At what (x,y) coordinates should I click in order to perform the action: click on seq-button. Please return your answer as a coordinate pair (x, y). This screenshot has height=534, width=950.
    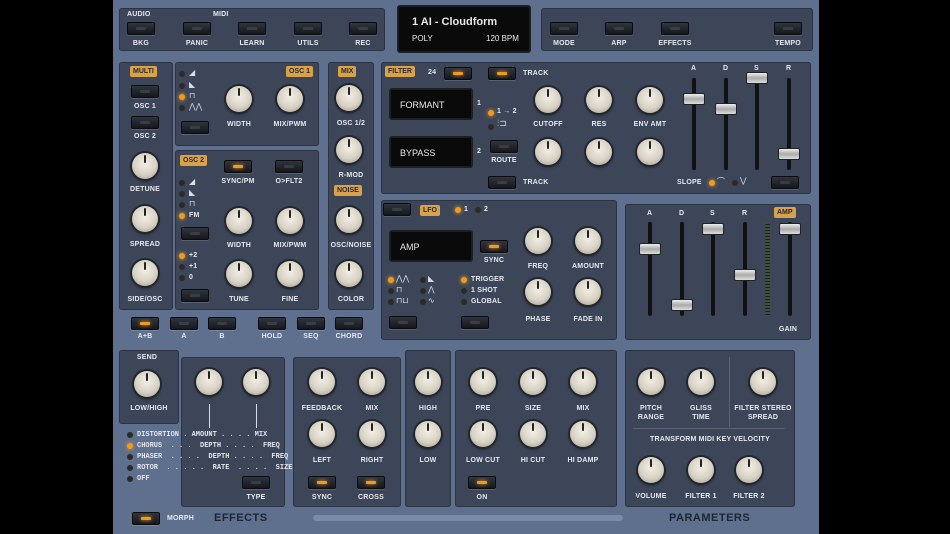
    Looking at the image, I should click on (311, 323).